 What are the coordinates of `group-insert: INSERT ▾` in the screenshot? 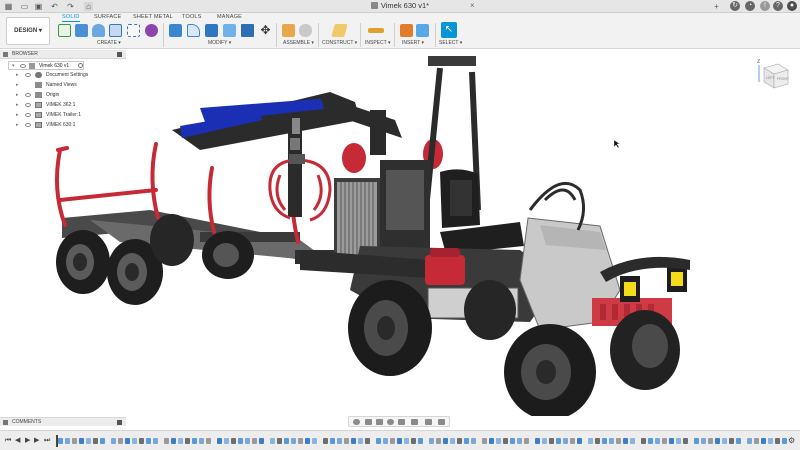 It's located at (413, 43).